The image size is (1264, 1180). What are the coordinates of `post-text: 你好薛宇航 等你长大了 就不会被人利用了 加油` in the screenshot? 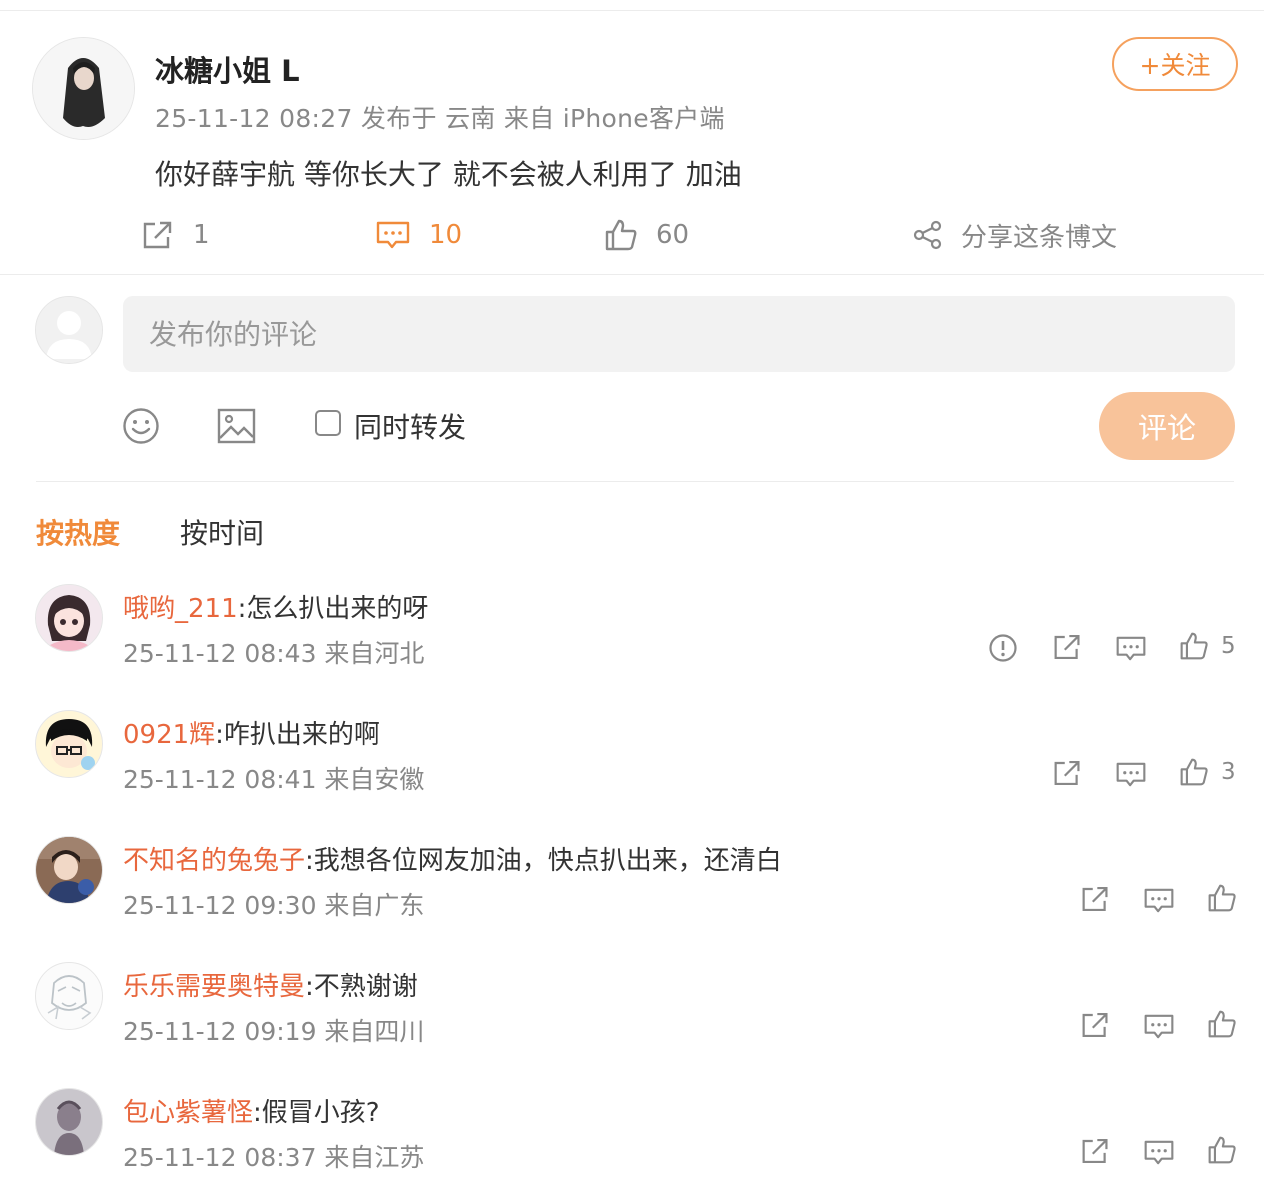 It's located at (448, 174).